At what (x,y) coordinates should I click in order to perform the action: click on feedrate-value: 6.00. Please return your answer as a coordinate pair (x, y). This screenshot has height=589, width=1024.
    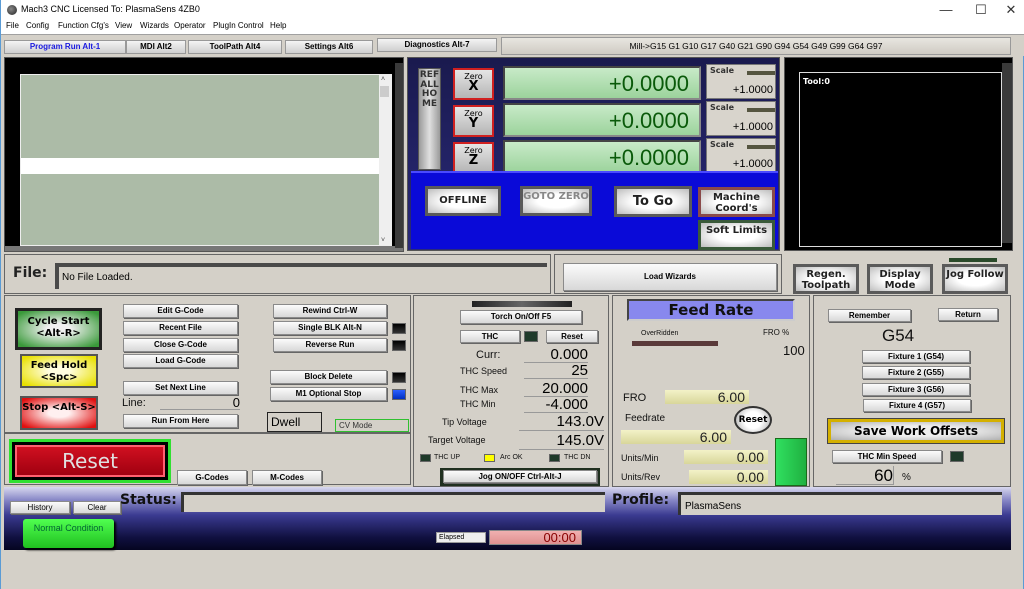
    Looking at the image, I should click on (676, 437).